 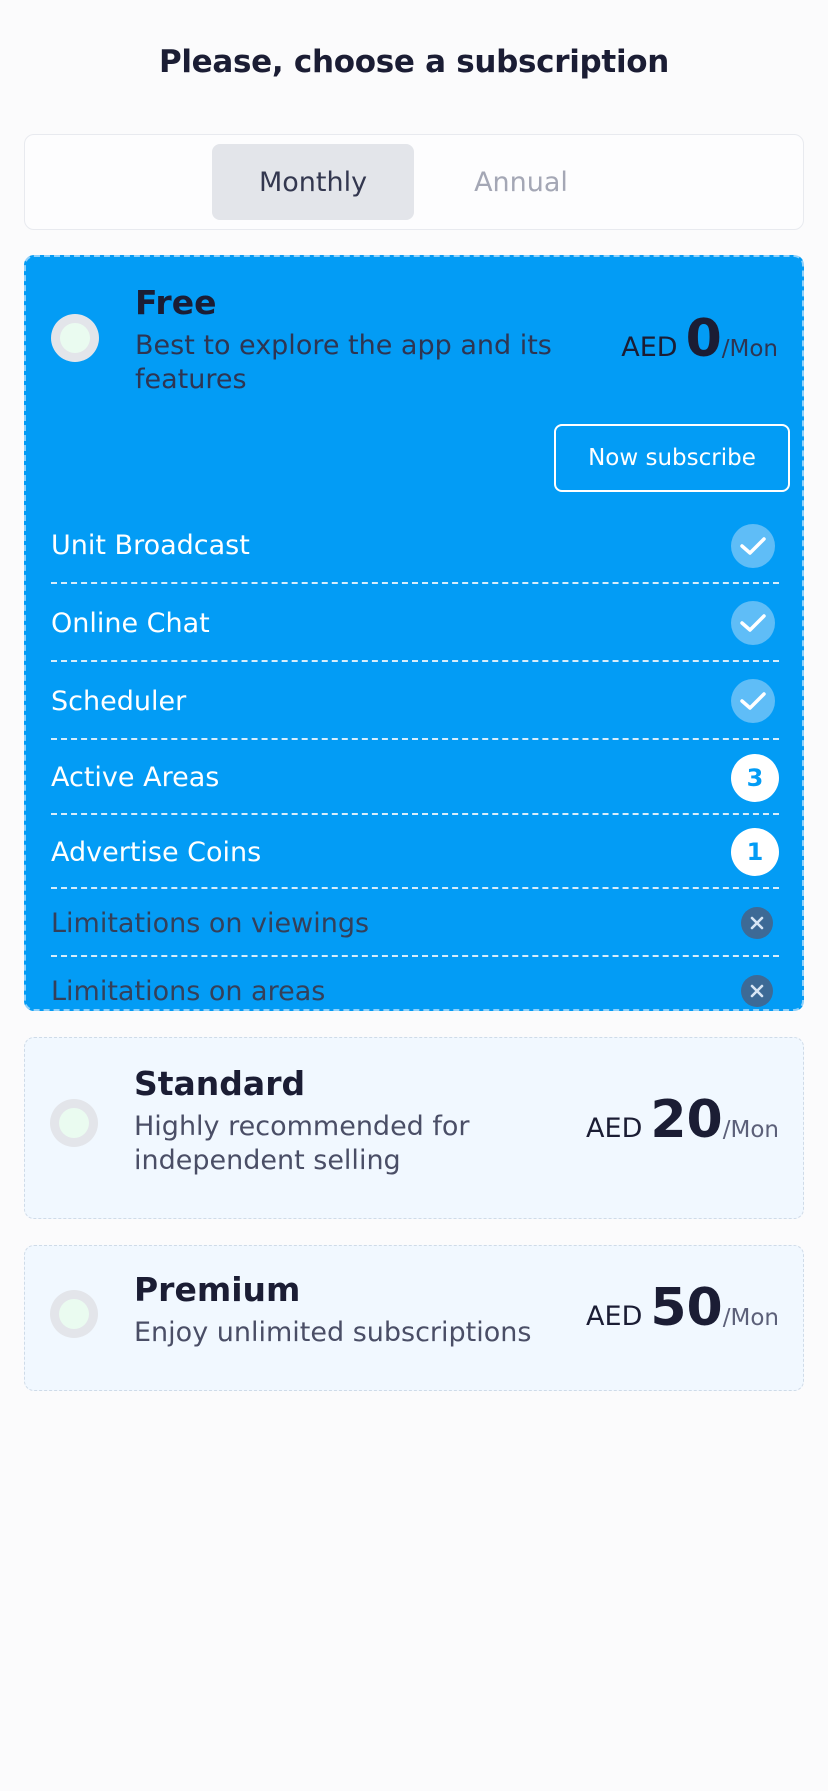 What do you see at coordinates (220, 1083) in the screenshot?
I see `plan-name: Standard` at bounding box center [220, 1083].